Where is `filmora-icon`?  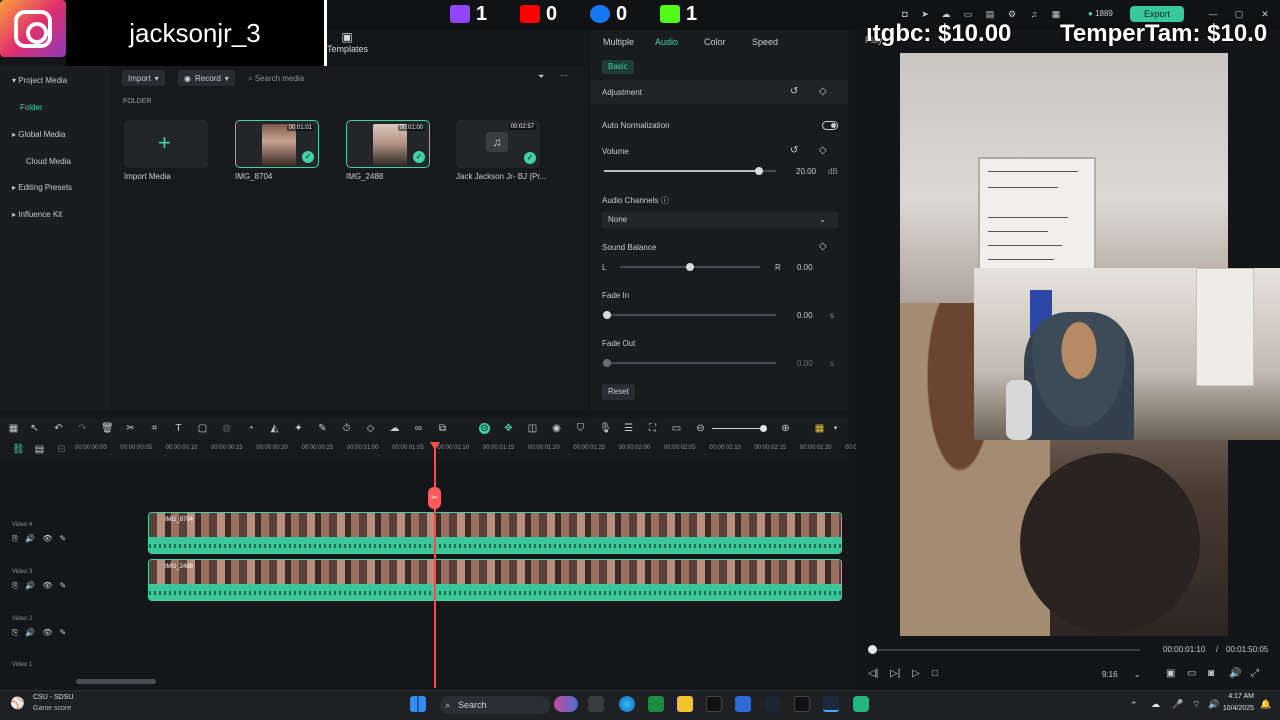
filmora-icon is located at coordinates (831, 704).